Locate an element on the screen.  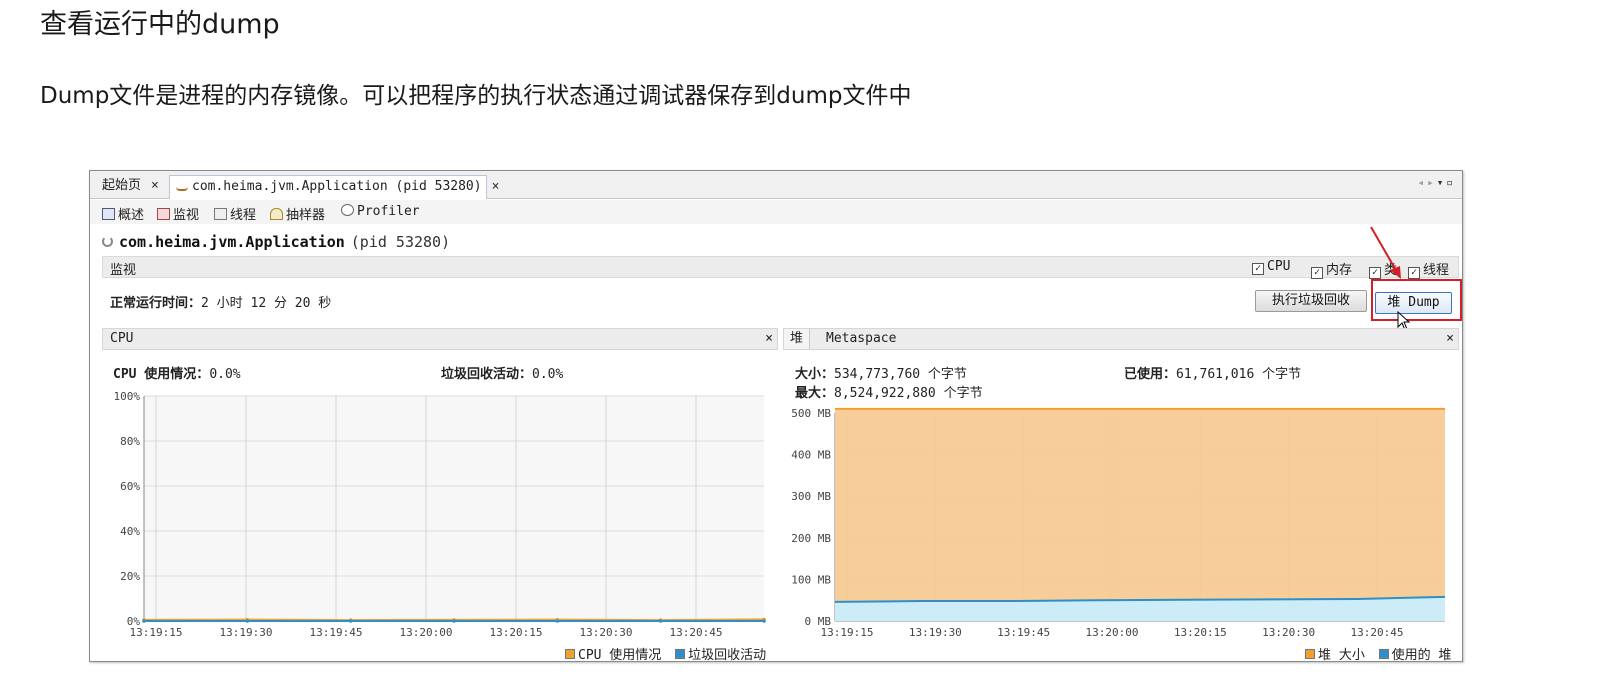
monitor-title: 监视 is located at coordinates (123, 270).